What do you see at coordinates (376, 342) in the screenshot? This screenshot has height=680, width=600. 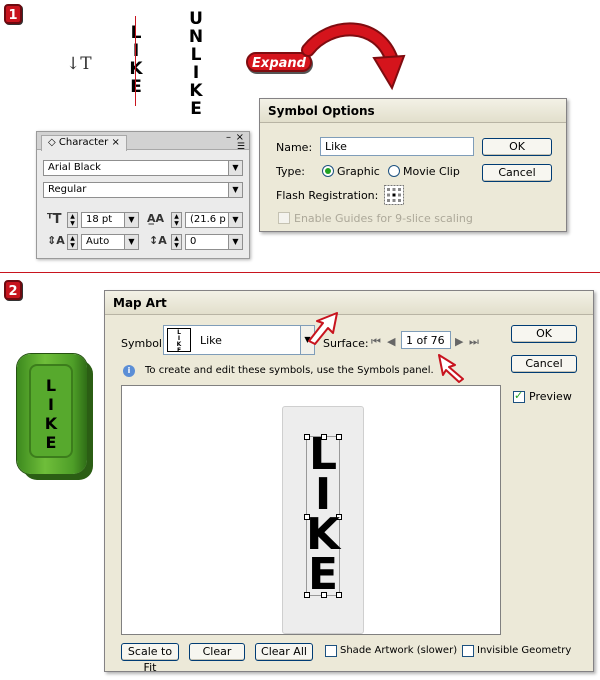 I see `first-surface-icon: ⏮` at bounding box center [376, 342].